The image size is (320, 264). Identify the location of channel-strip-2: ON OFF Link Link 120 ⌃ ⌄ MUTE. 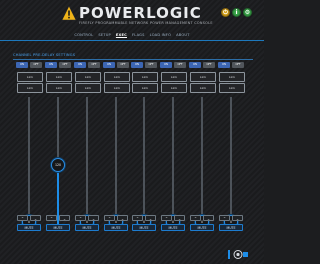
(58, 152).